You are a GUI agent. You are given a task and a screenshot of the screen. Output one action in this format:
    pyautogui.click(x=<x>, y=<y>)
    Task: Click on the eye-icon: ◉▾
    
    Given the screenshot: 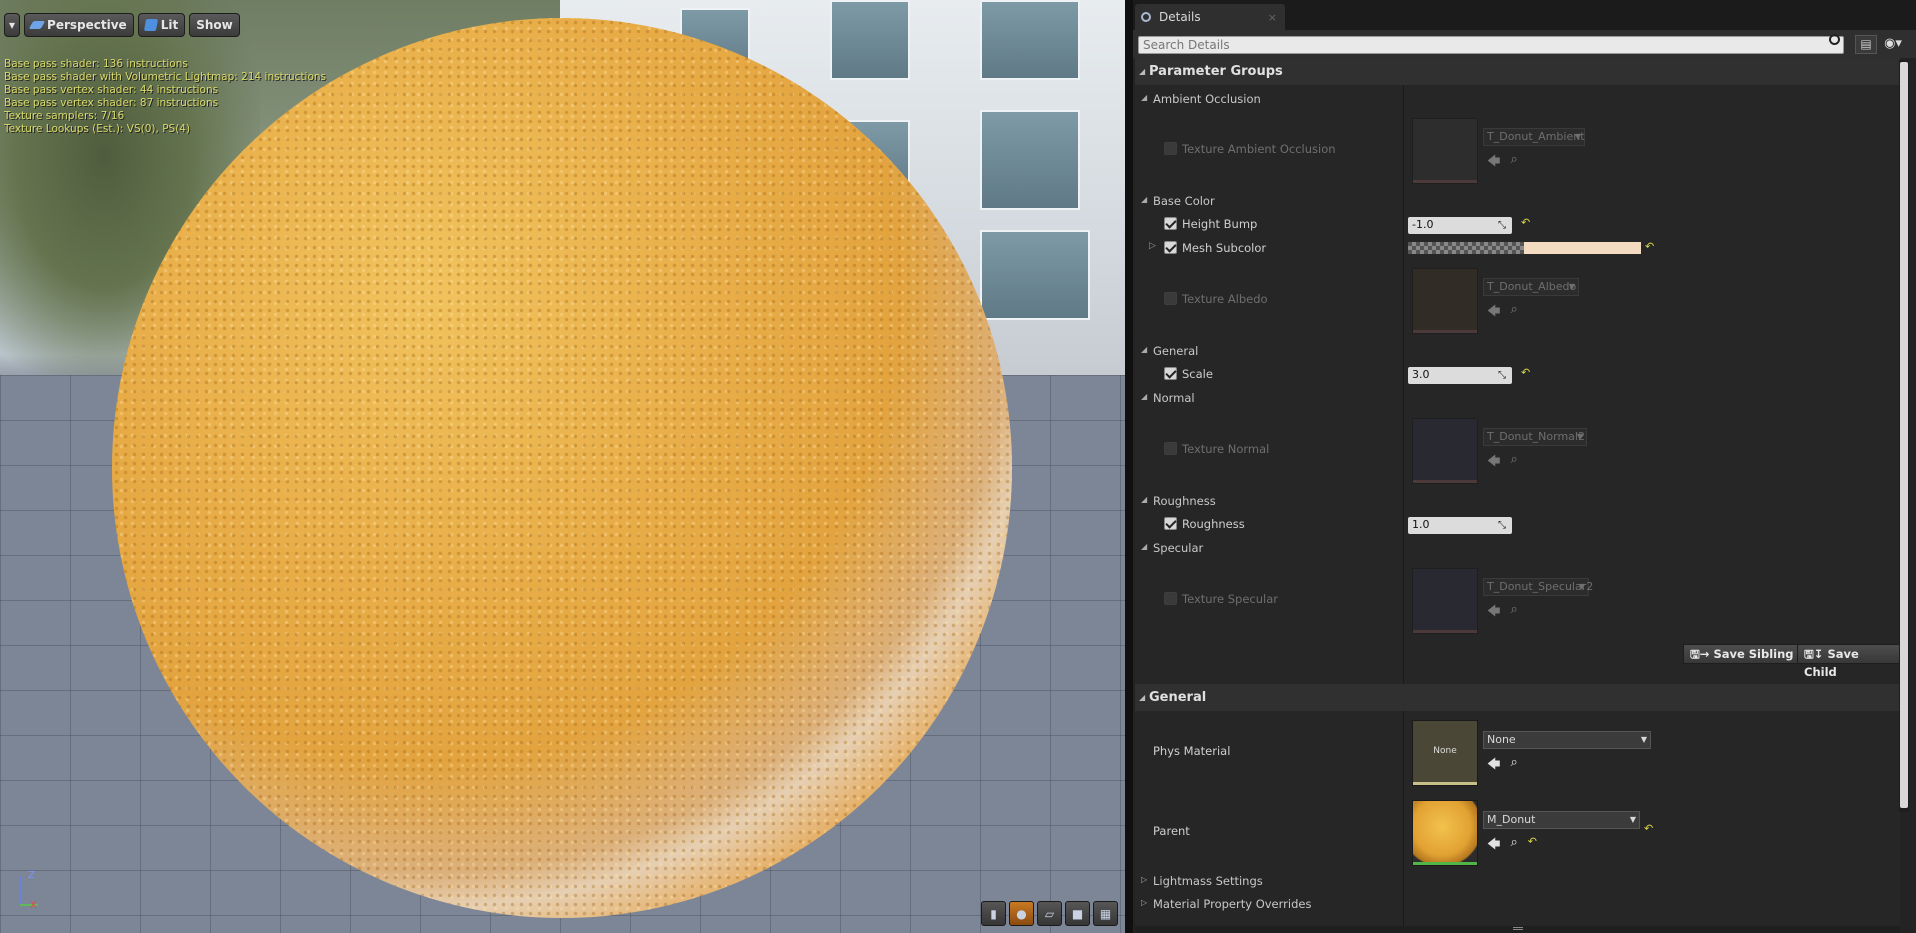 What is the action you would take?
    pyautogui.click(x=1893, y=44)
    